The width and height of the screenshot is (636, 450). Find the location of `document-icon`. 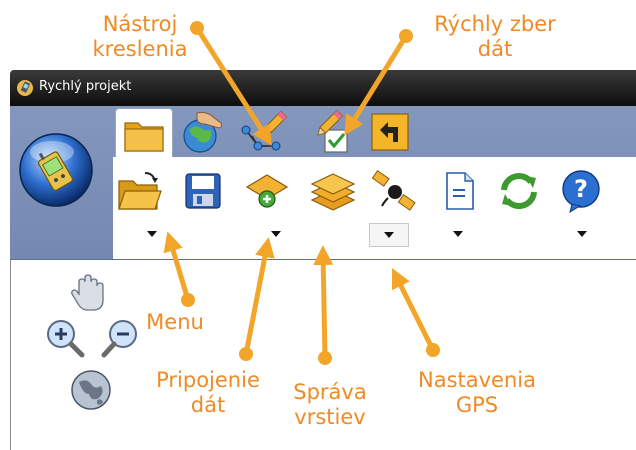

document-icon is located at coordinates (460, 191).